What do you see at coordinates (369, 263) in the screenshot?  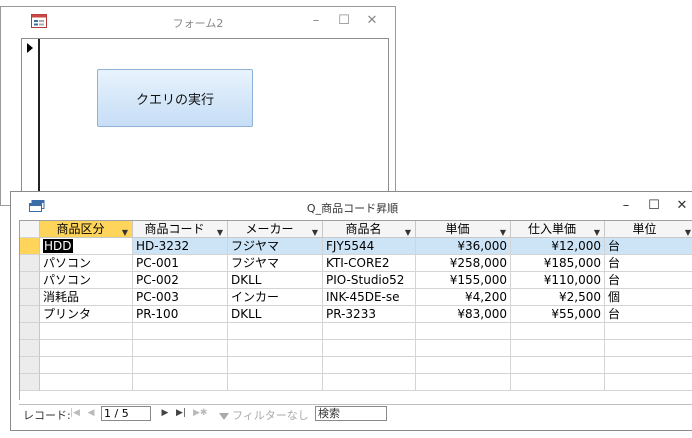 I see `cell-name: KTI-CORE2` at bounding box center [369, 263].